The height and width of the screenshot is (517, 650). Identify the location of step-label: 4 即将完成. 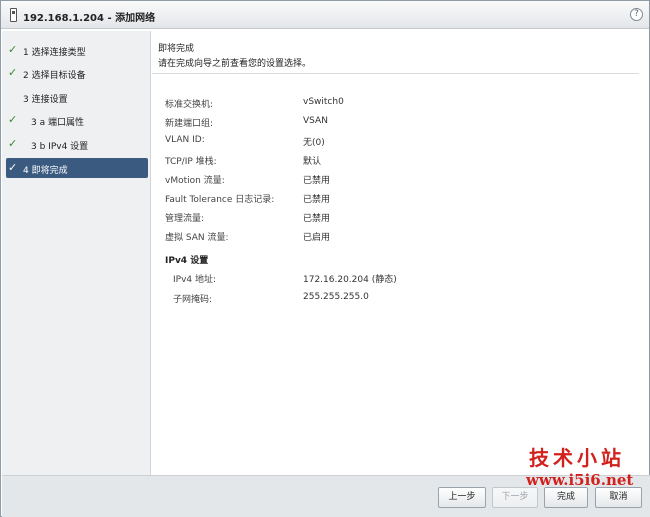
(45, 171).